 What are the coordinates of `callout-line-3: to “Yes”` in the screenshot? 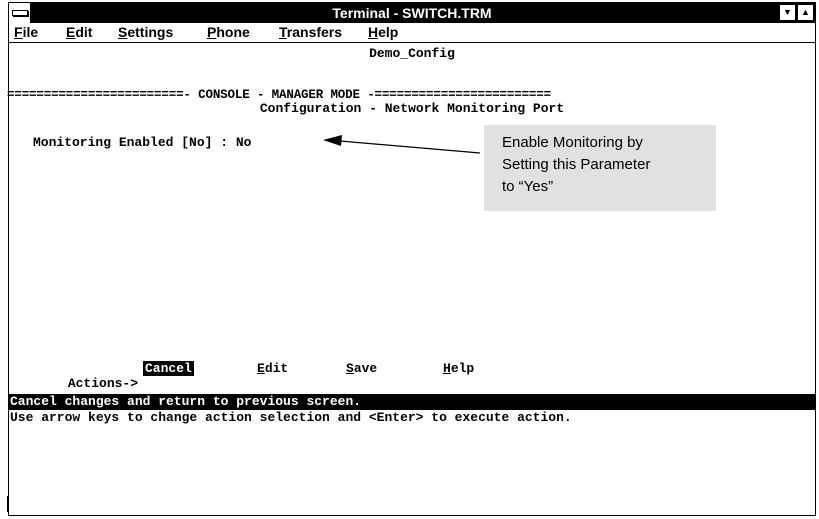 It's located at (528, 186).